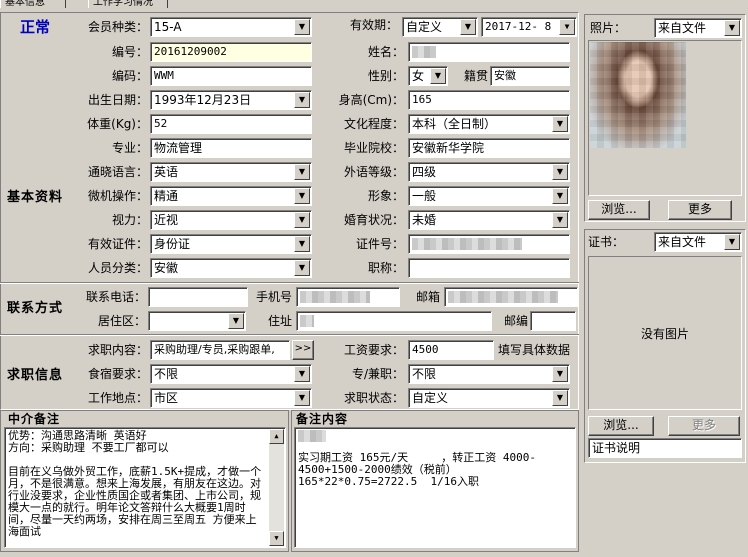 The image size is (748, 557). I want to click on phone-input, so click(198, 297).